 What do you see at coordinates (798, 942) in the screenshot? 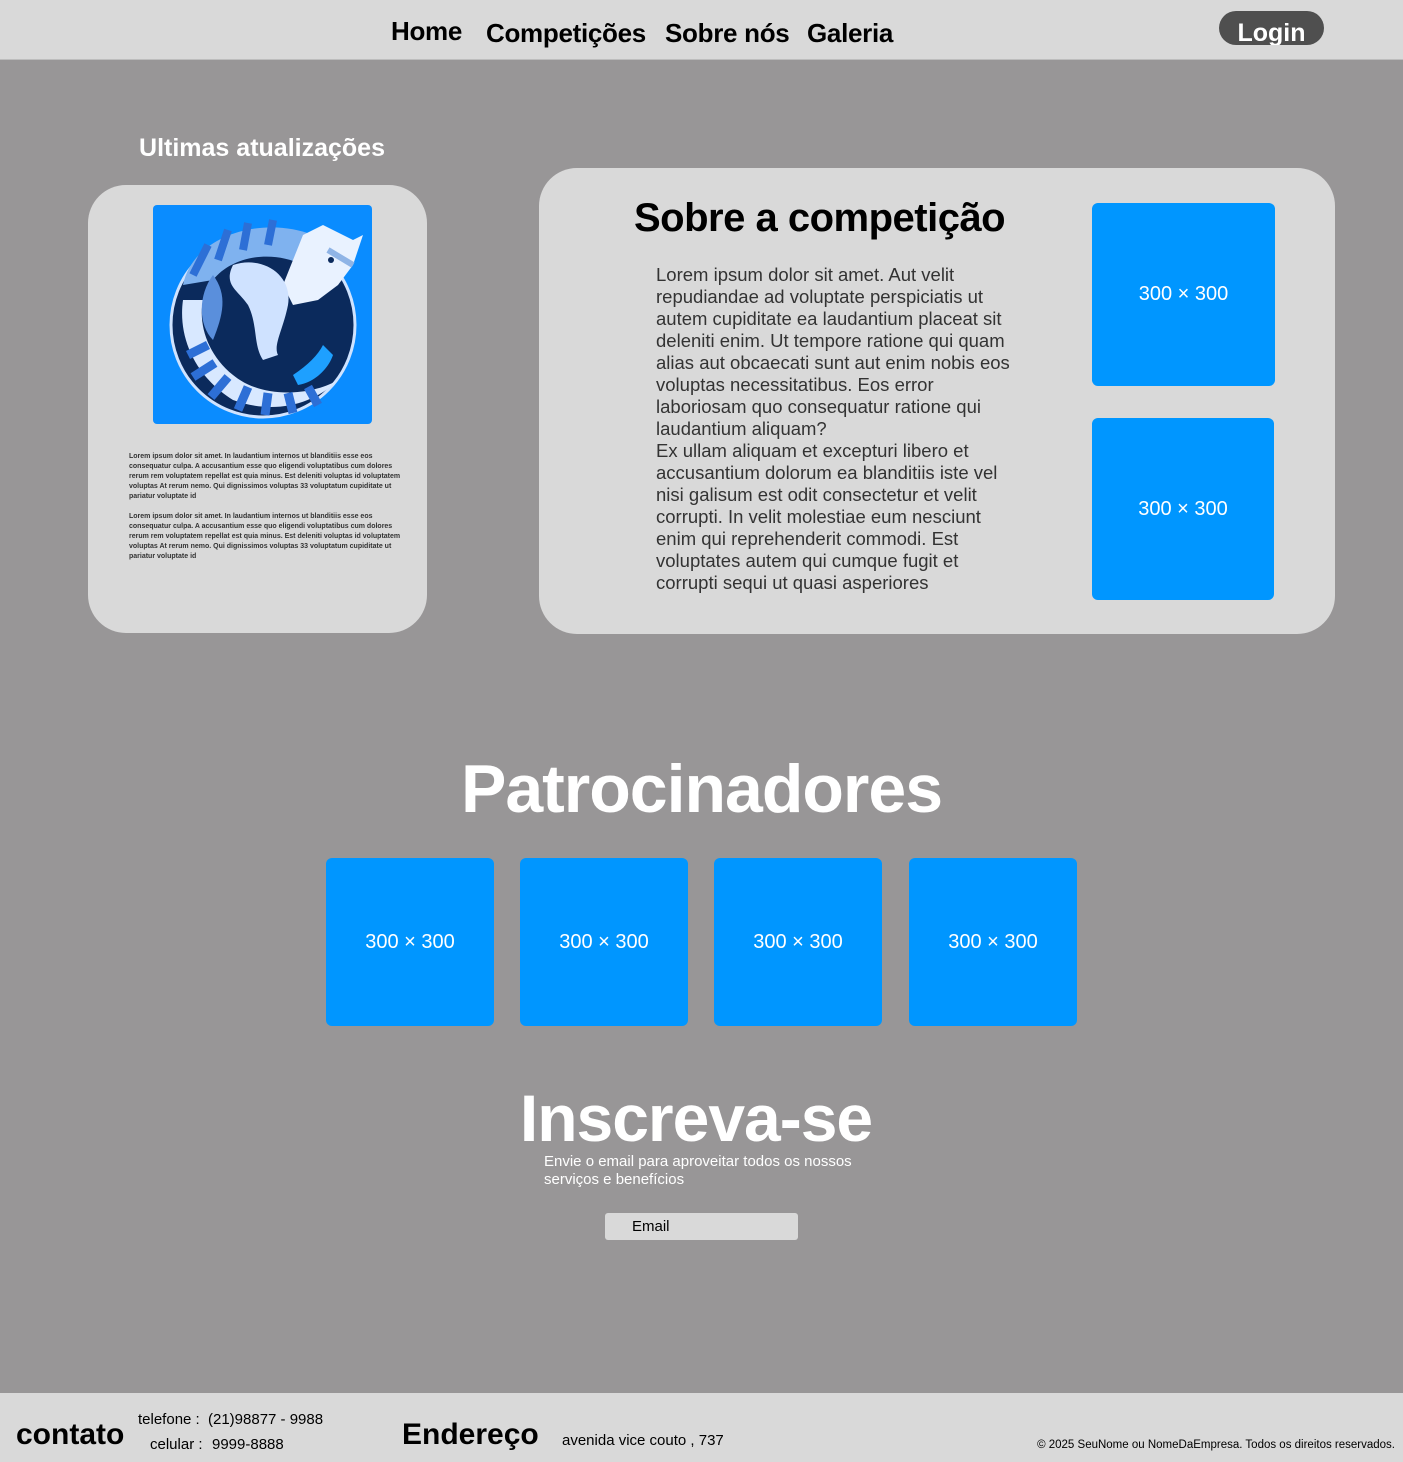
I see `sponsor-logo-3: 300 × 300` at bounding box center [798, 942].